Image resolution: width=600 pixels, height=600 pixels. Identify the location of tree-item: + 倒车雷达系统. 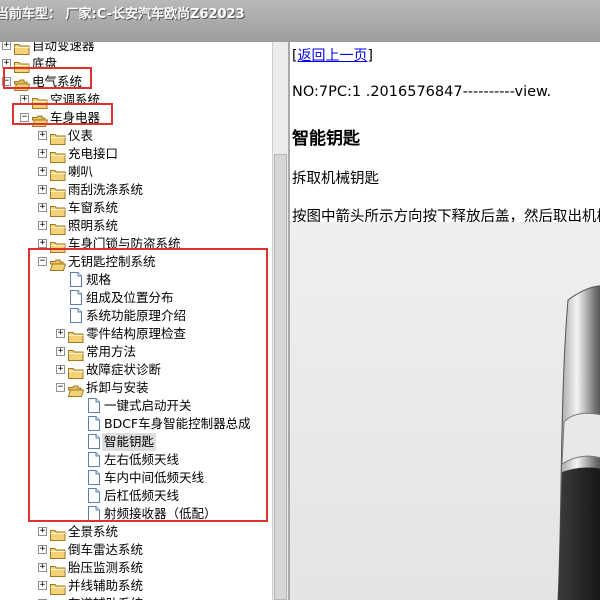
(136, 550).